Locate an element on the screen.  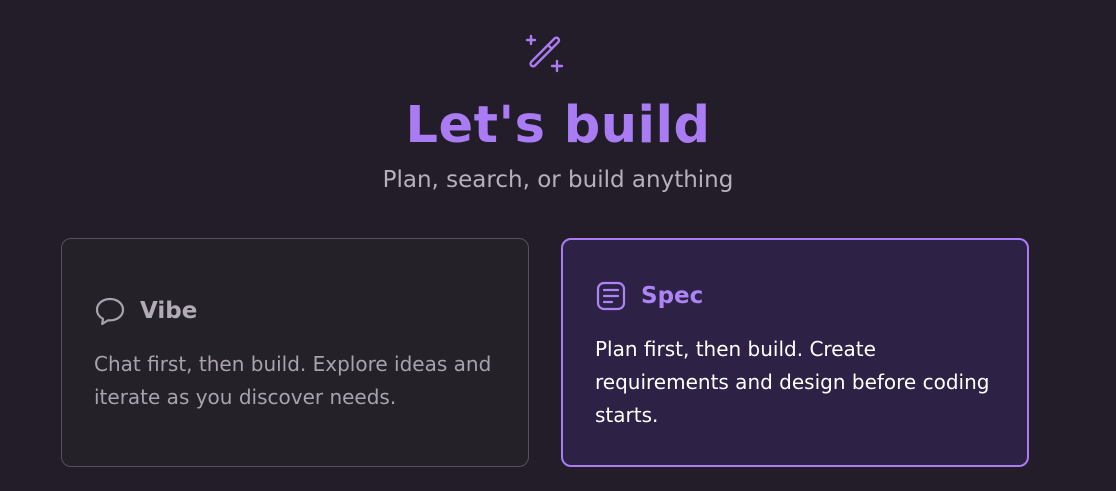
magic-wand-sparkle-icon is located at coordinates (544, 55).